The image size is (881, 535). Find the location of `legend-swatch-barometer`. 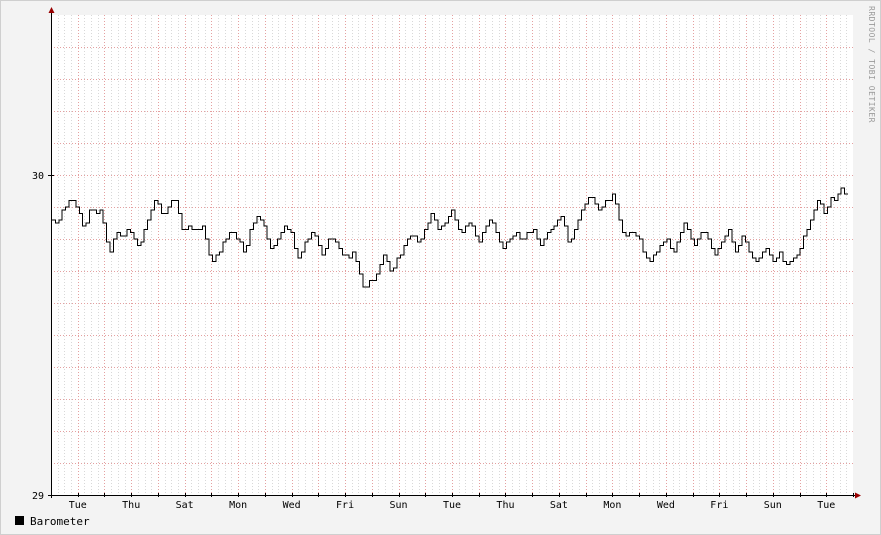

legend-swatch-barometer is located at coordinates (19, 520).